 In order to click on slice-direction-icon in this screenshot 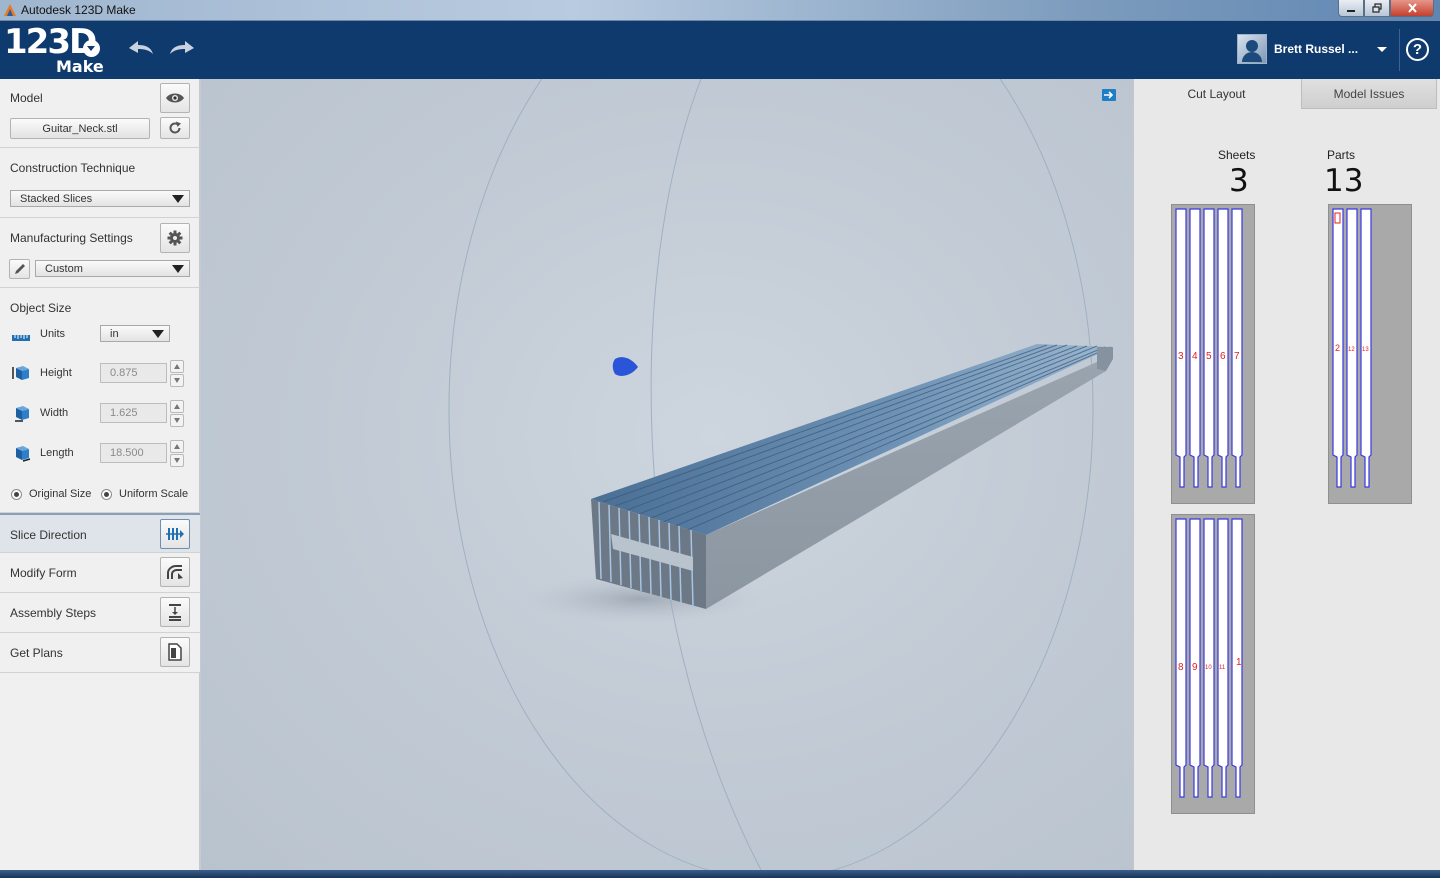, I will do `click(175, 534)`.